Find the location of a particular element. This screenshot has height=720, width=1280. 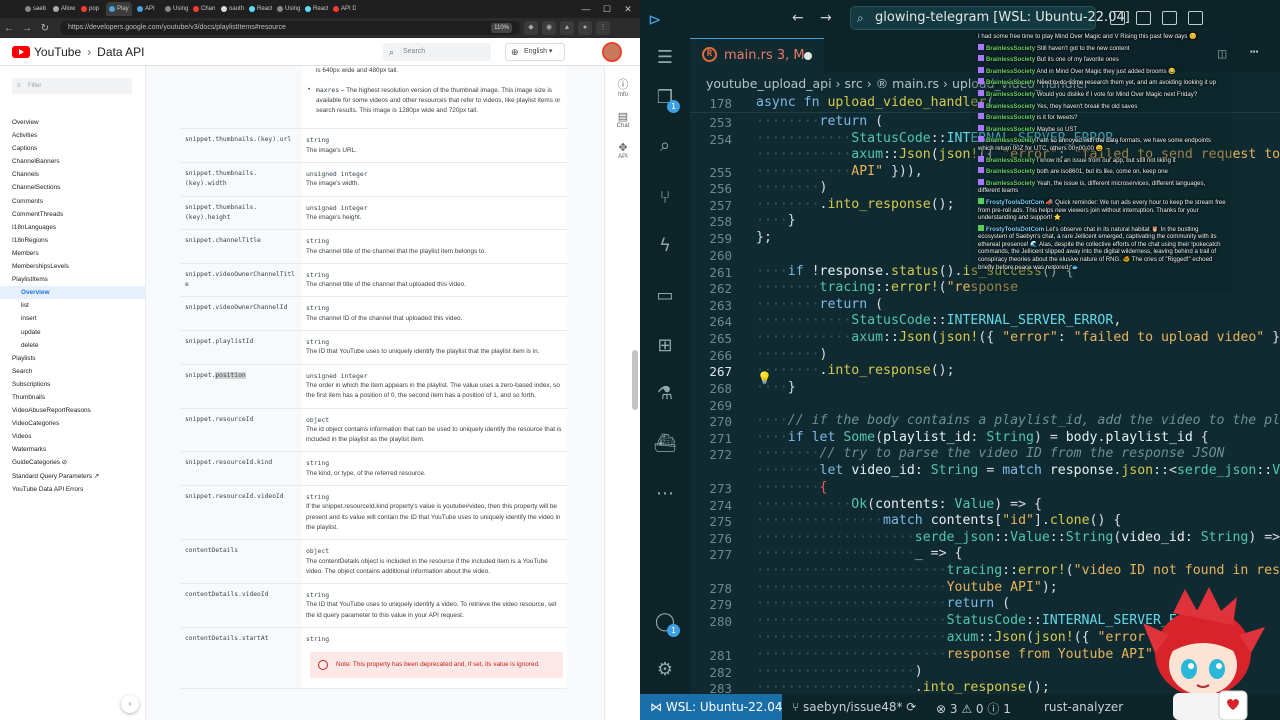

extension-icon: ▲ is located at coordinates (567, 28).